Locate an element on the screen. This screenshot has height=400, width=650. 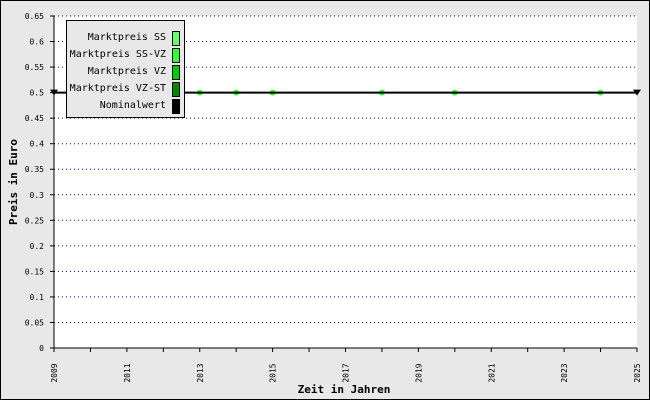
y-tick-label: 0 is located at coordinates (41, 348).